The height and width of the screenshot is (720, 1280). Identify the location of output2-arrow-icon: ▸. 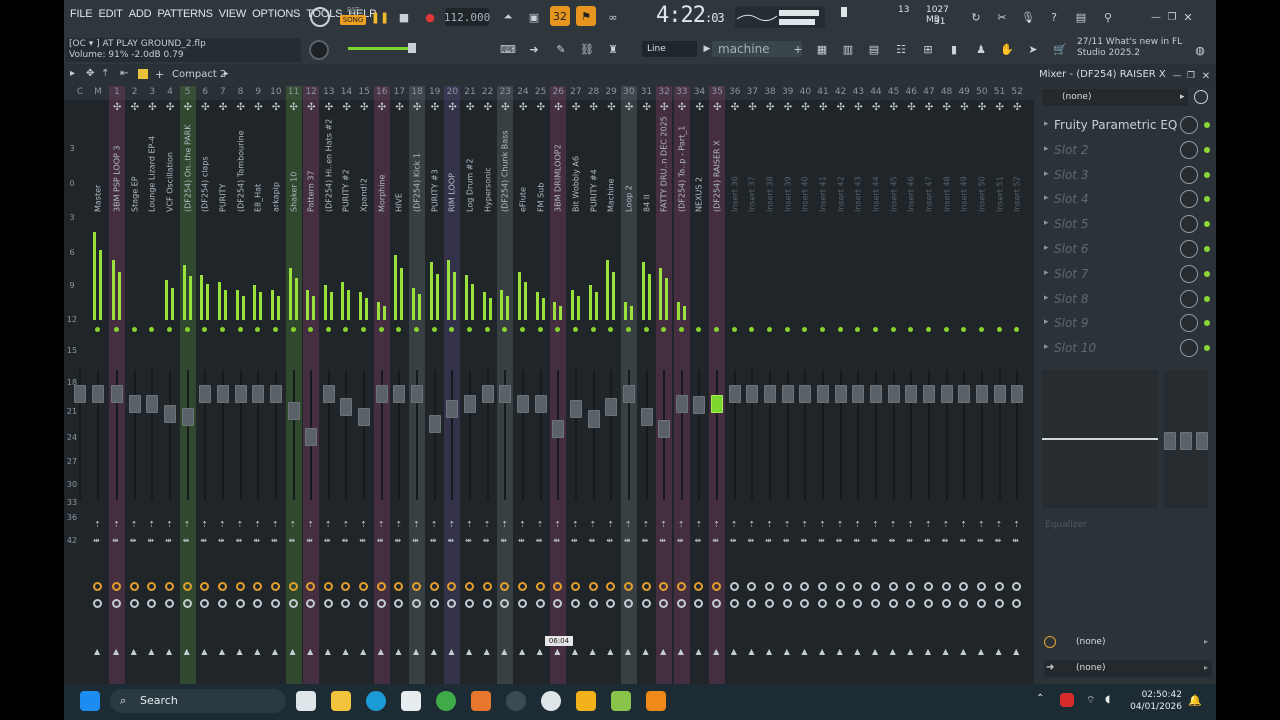
(1206, 667).